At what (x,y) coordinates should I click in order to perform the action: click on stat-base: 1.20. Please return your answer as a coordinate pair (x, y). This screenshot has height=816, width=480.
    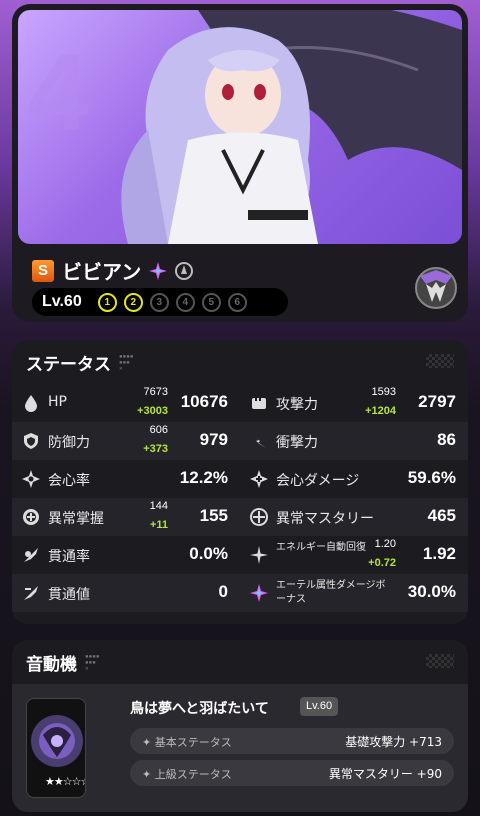
    Looking at the image, I should click on (385, 544).